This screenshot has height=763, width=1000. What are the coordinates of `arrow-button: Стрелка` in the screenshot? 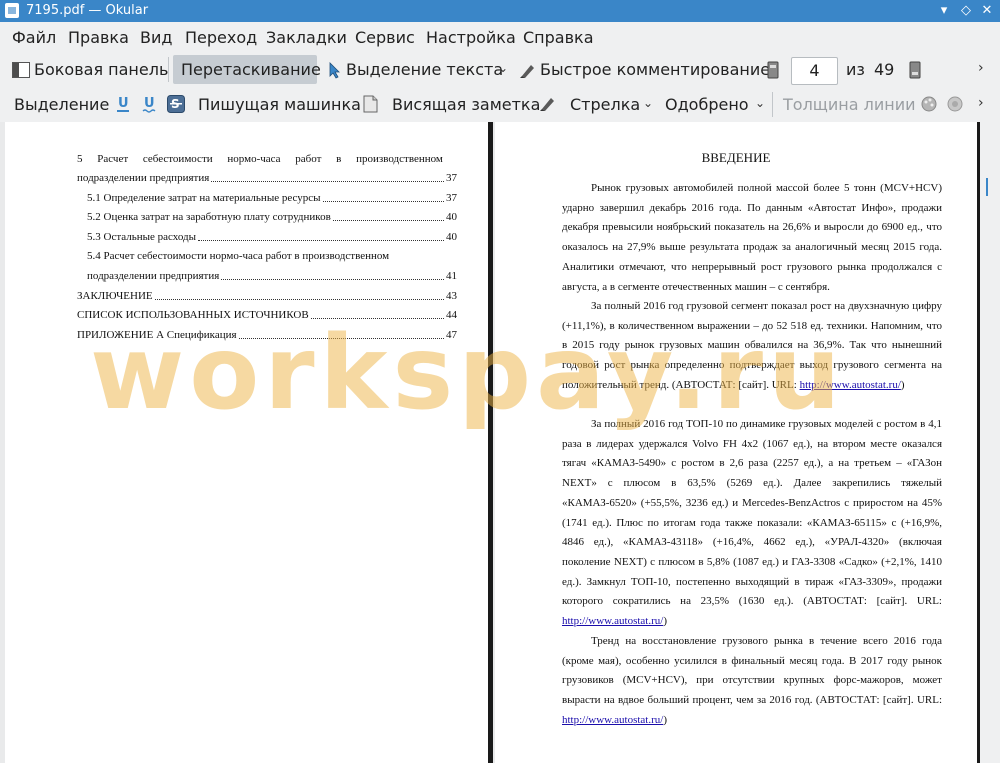 It's located at (605, 105).